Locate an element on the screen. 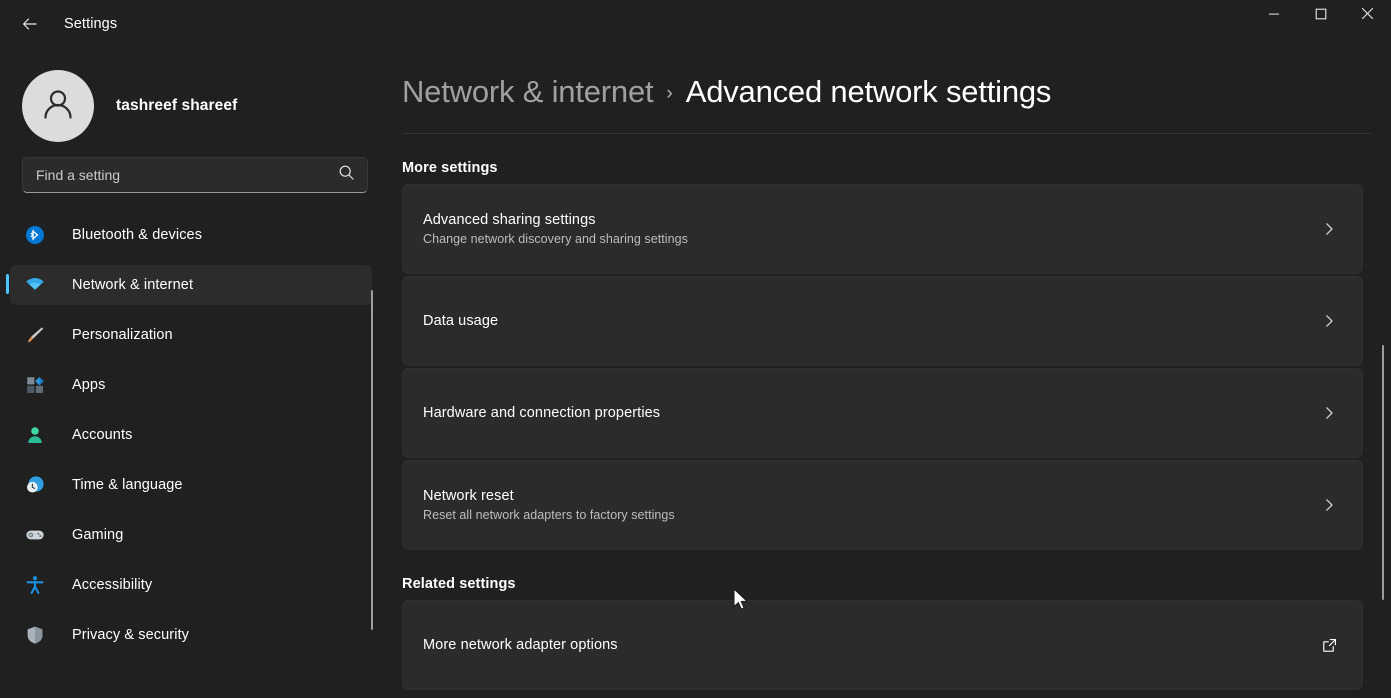 Image resolution: width=1391 pixels, height=698 pixels. card-more-network-adapter-options: More network adapter options is located at coordinates (882, 645).